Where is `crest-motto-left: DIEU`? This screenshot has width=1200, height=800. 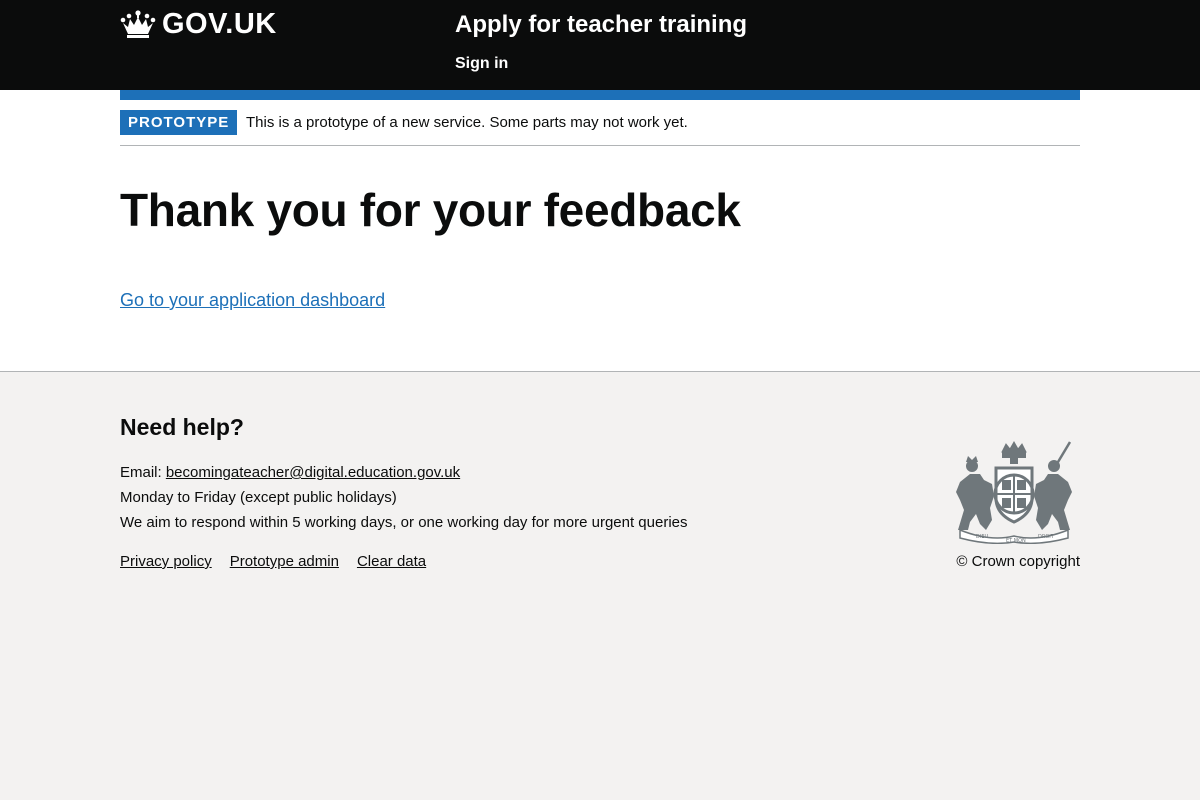 crest-motto-left: DIEU is located at coordinates (982, 537).